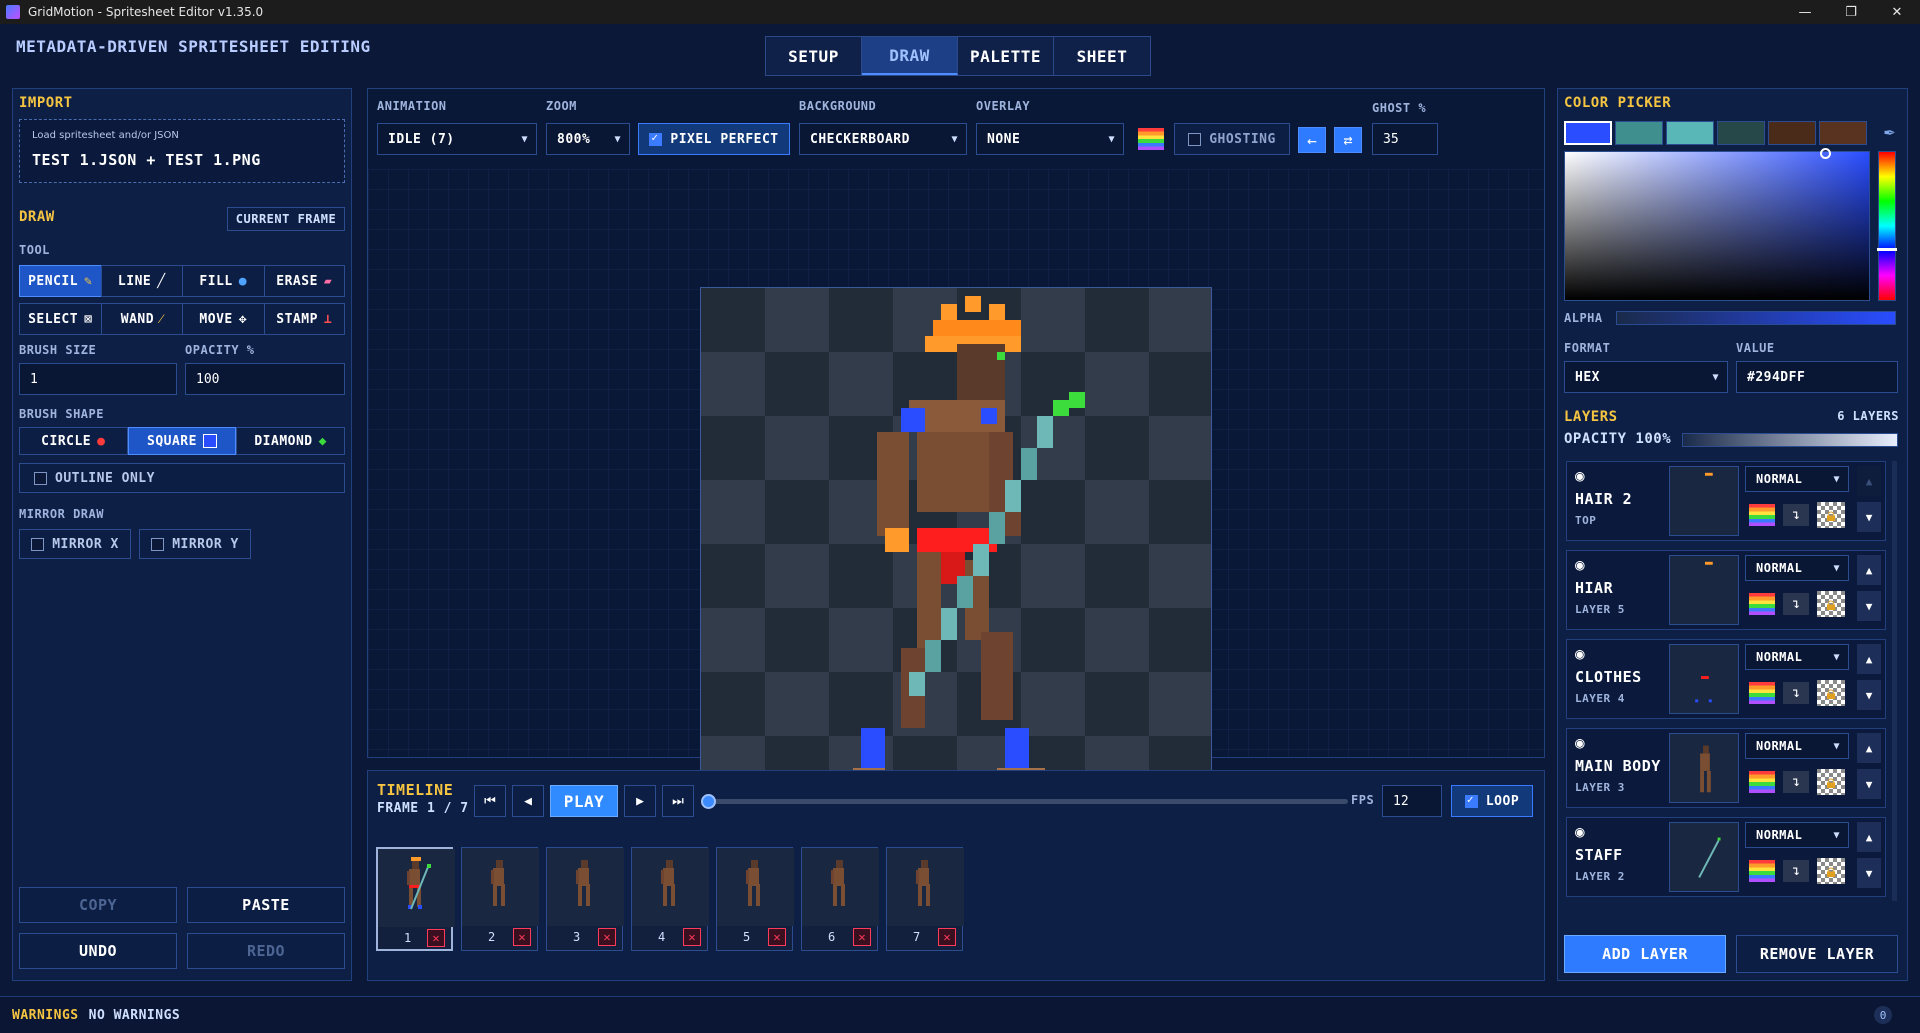 The width and height of the screenshot is (1920, 1033). What do you see at coordinates (1726, 857) in the screenshot?
I see `layer-item: ◉ STAFF LAYER 2 NORMAL ▼ ↴ 🔒︎ ▲ ▼` at bounding box center [1726, 857].